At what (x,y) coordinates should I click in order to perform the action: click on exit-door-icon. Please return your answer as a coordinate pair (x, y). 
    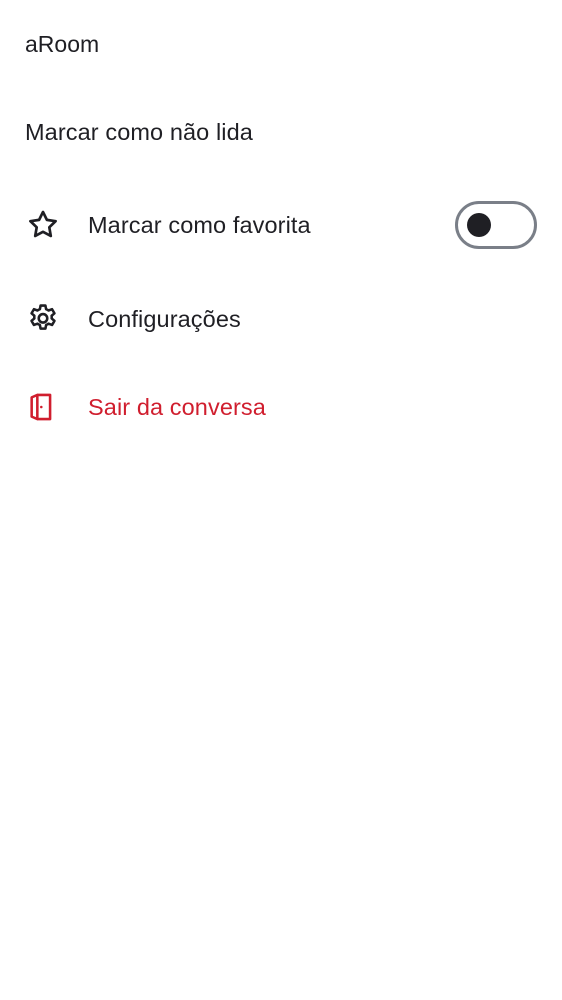
    Looking at the image, I should click on (43, 407).